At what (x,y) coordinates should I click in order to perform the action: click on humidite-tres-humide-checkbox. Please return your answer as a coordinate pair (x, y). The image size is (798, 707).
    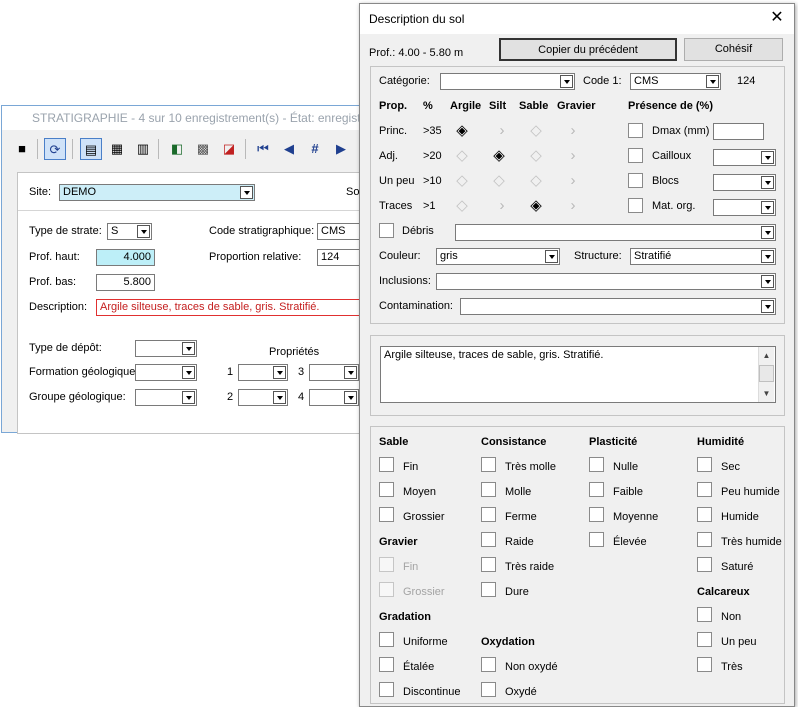
    Looking at the image, I should click on (704, 539).